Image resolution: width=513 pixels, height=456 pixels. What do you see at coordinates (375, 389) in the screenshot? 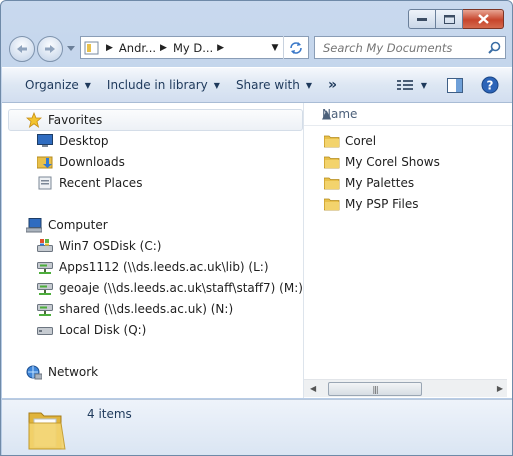
I see `scrollbar-thumb: |||` at bounding box center [375, 389].